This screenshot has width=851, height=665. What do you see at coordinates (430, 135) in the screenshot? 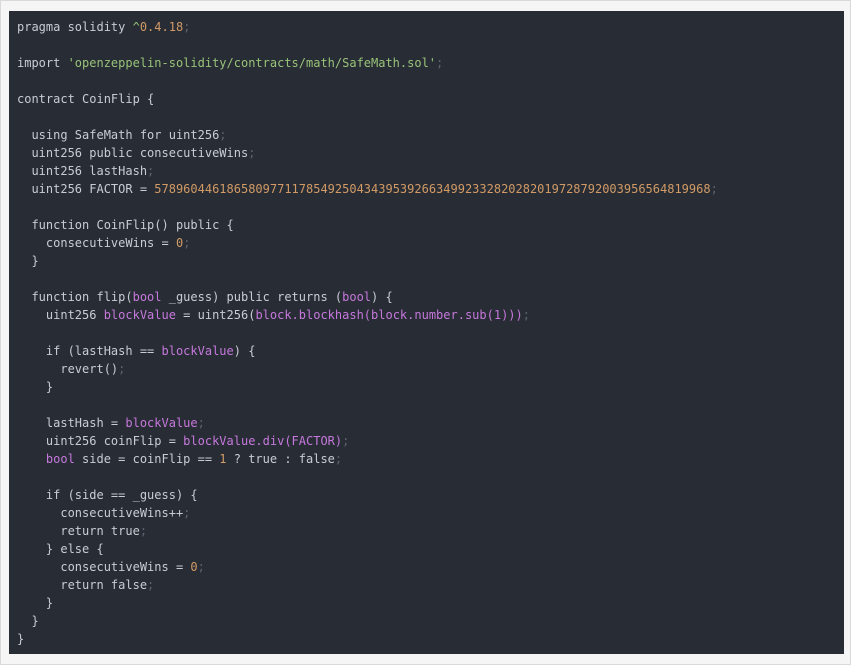
I see `code-line: using SafeMath for uint256;` at bounding box center [430, 135].